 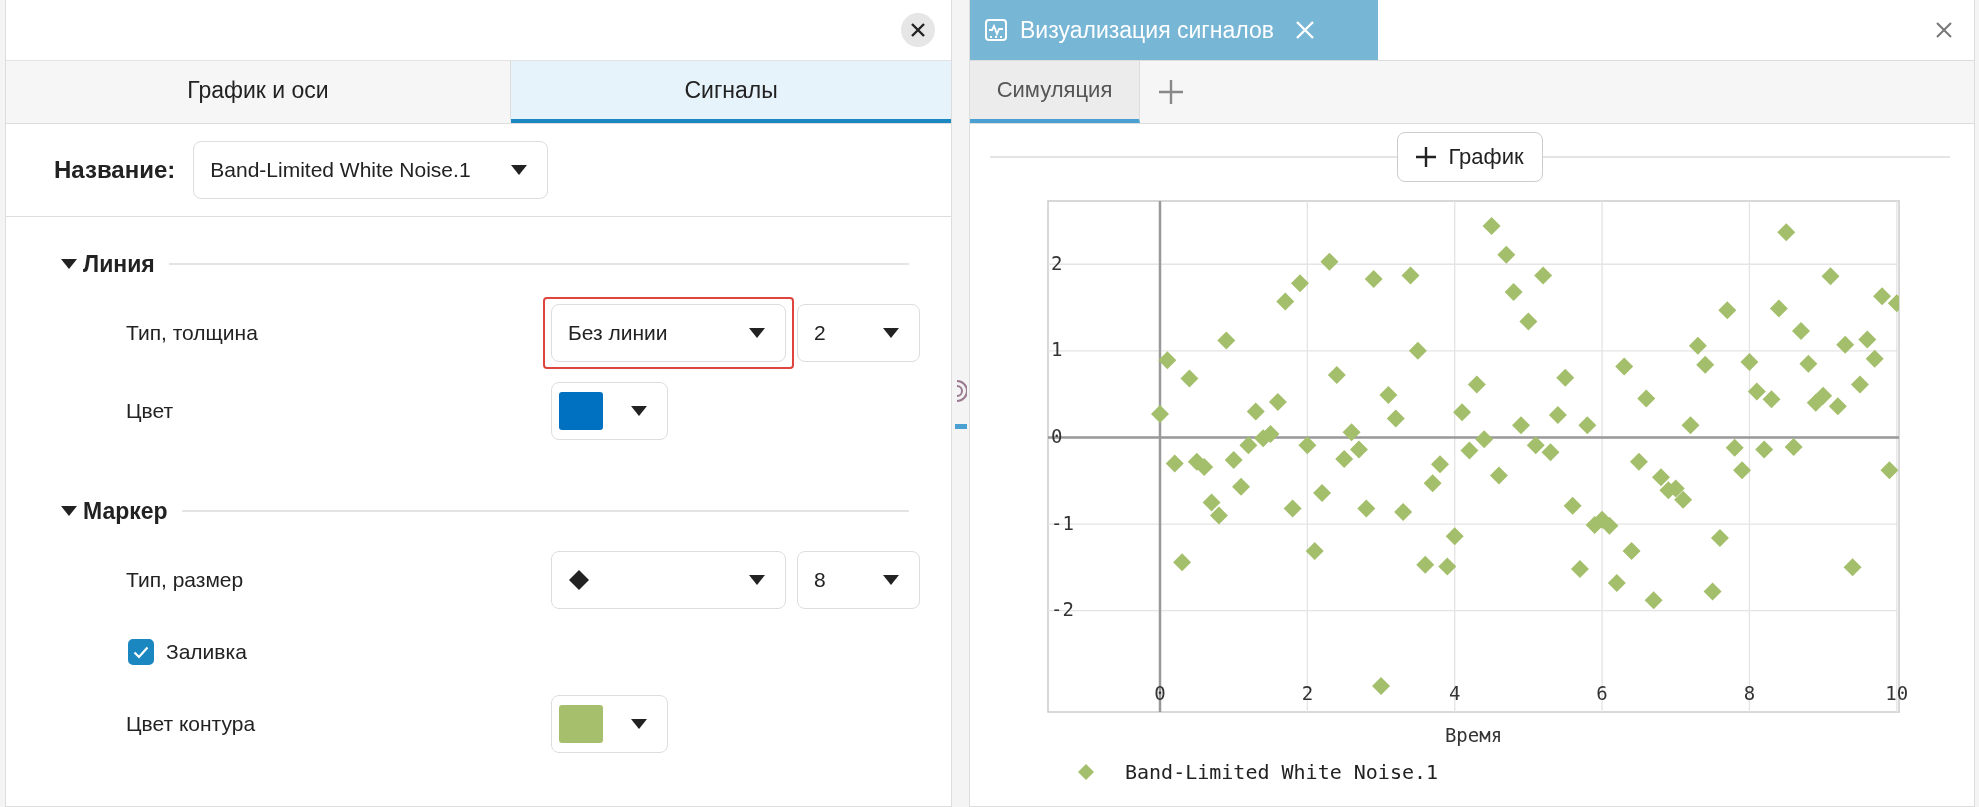 I want to click on tab: Симуляция, so click(x=1055, y=92).